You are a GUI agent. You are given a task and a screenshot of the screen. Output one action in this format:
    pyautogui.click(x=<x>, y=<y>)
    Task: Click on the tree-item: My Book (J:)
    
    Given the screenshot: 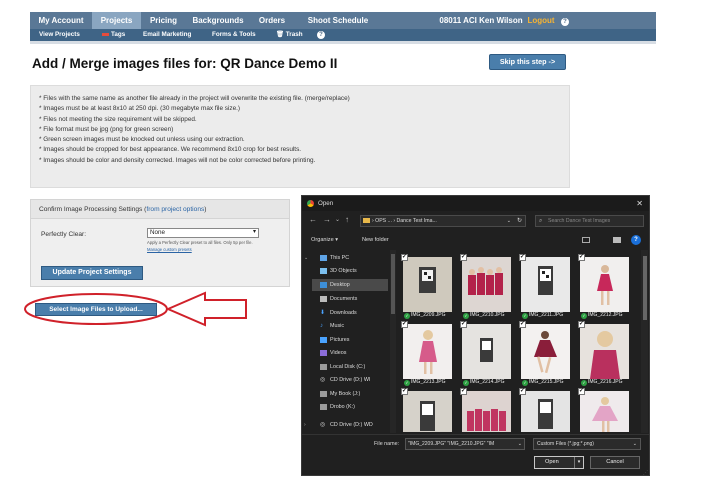 What is the action you would take?
    pyautogui.click(x=350, y=394)
    